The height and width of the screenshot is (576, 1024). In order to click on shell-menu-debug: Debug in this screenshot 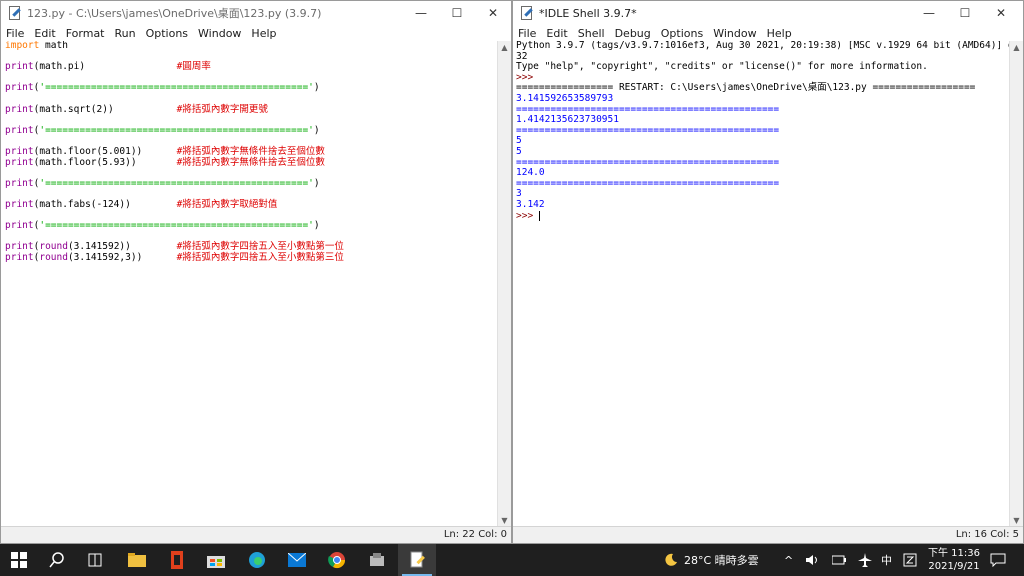, I will do `click(633, 33)`.